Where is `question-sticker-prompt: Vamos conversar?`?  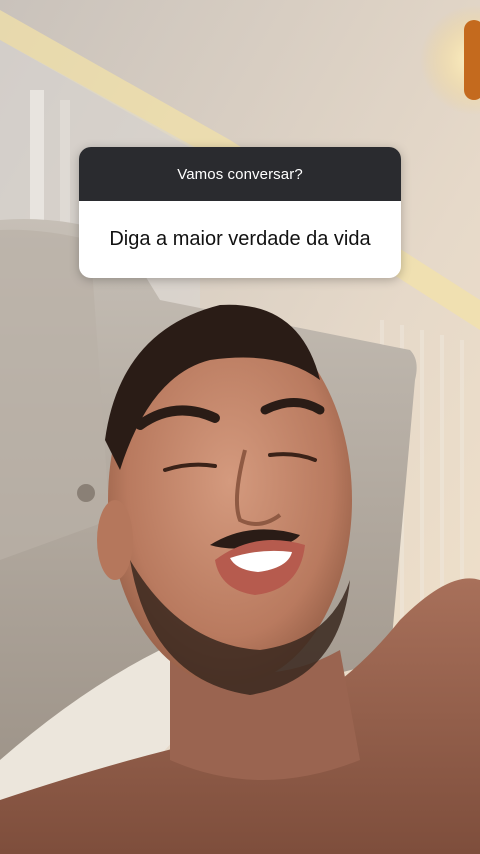
question-sticker-prompt: Vamos conversar? is located at coordinates (240, 174).